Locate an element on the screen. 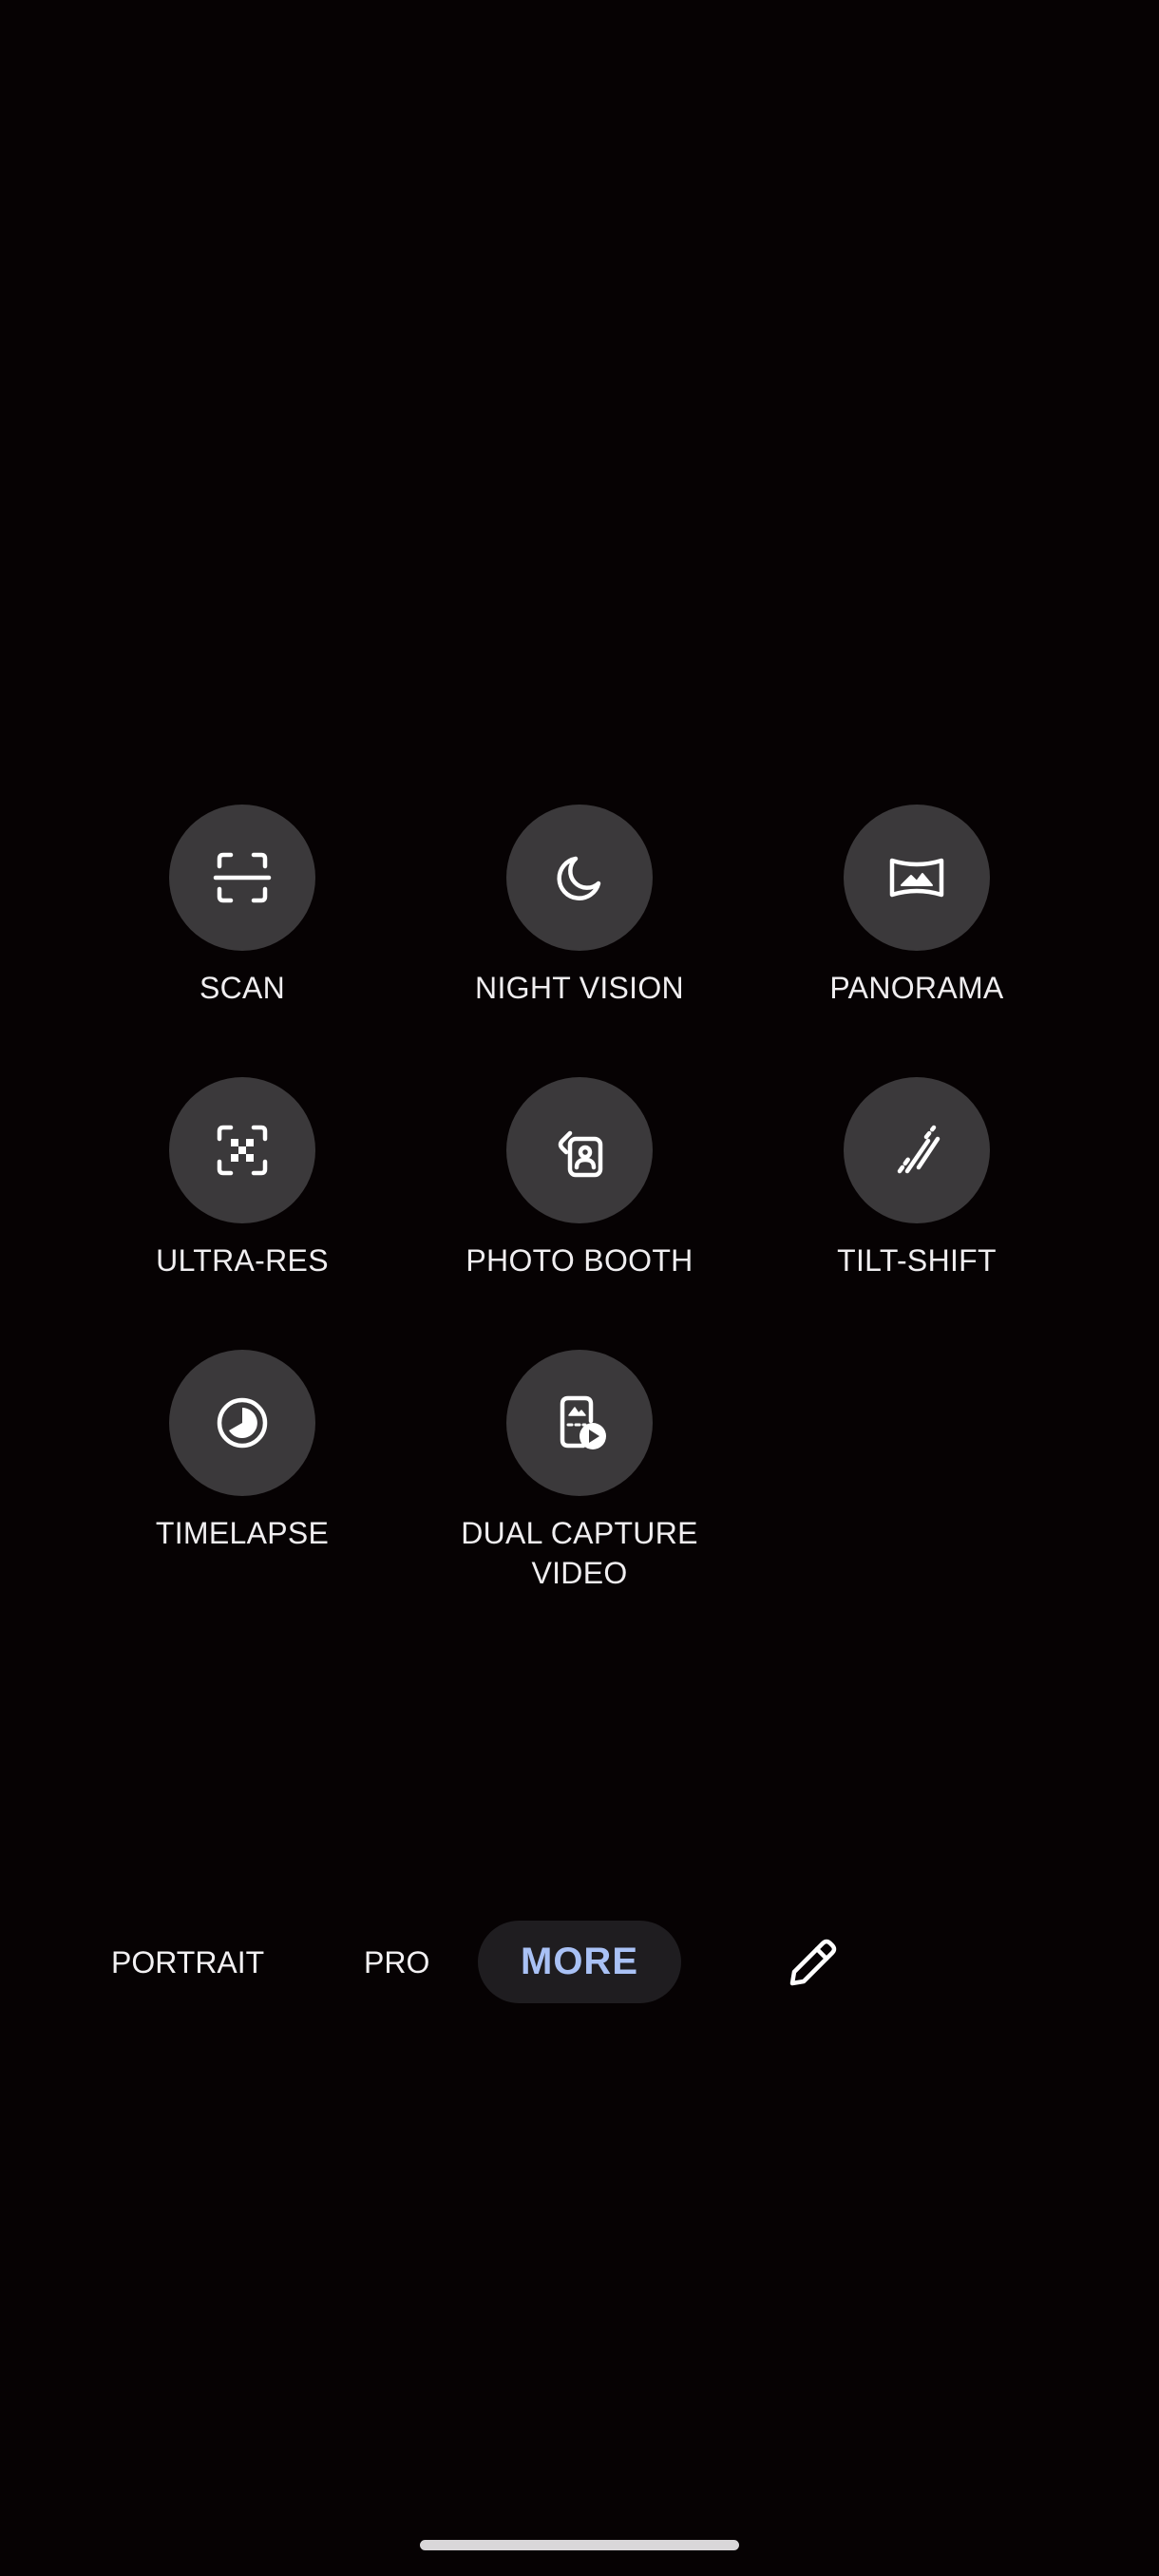 The height and width of the screenshot is (2576, 1159). tilt-shift-icon is located at coordinates (918, 1149).